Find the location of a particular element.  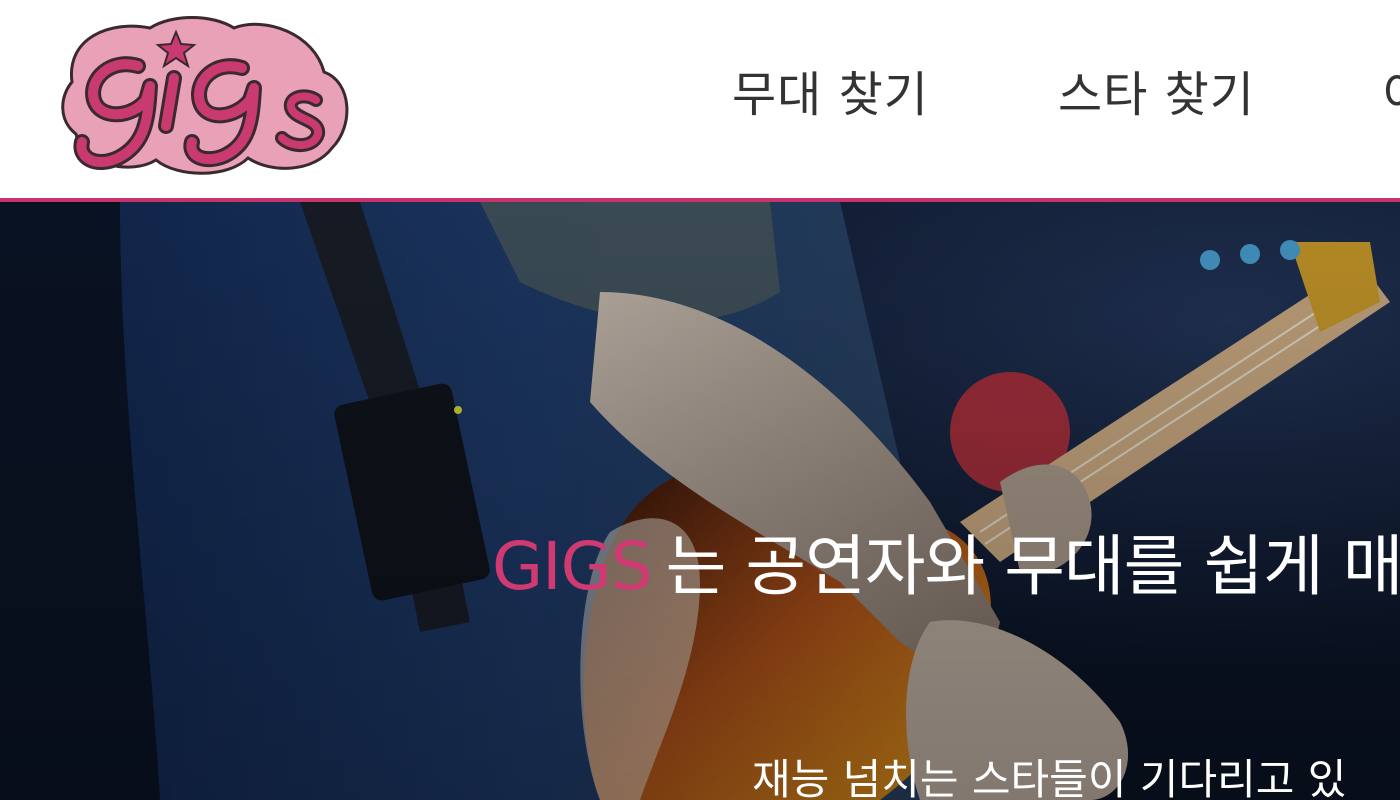

nav-find-stage: 무대 찾기 is located at coordinates (830, 95).